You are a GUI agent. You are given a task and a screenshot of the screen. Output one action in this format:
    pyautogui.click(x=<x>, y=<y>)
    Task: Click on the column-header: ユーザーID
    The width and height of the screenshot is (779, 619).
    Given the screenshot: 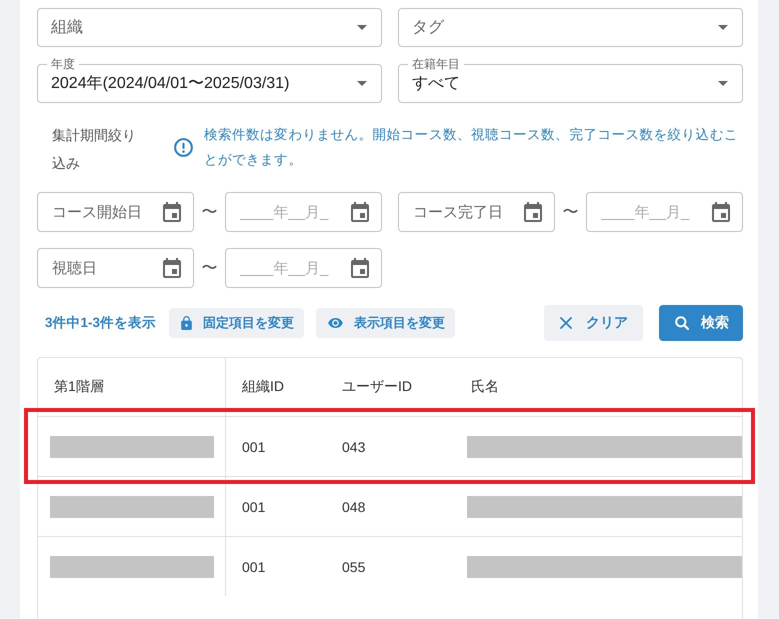 What is the action you would take?
    pyautogui.click(x=377, y=386)
    